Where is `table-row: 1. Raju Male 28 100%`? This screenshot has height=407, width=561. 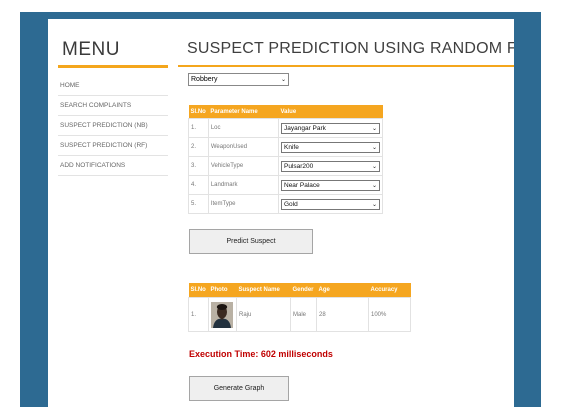
table-row: 1. Raju Male 28 100% is located at coordinates (299, 314).